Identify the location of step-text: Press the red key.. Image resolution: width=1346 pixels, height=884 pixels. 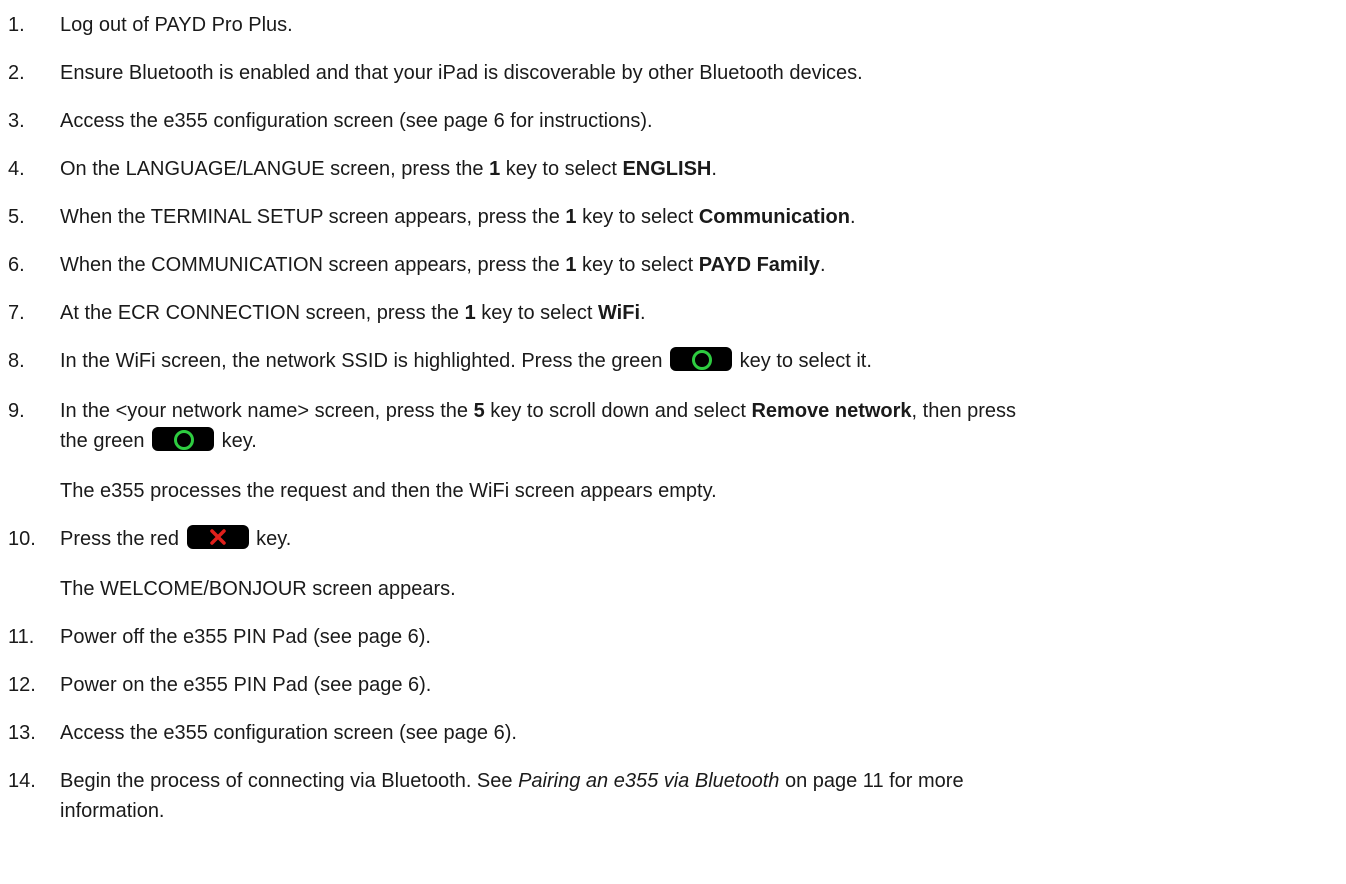
(700, 539).